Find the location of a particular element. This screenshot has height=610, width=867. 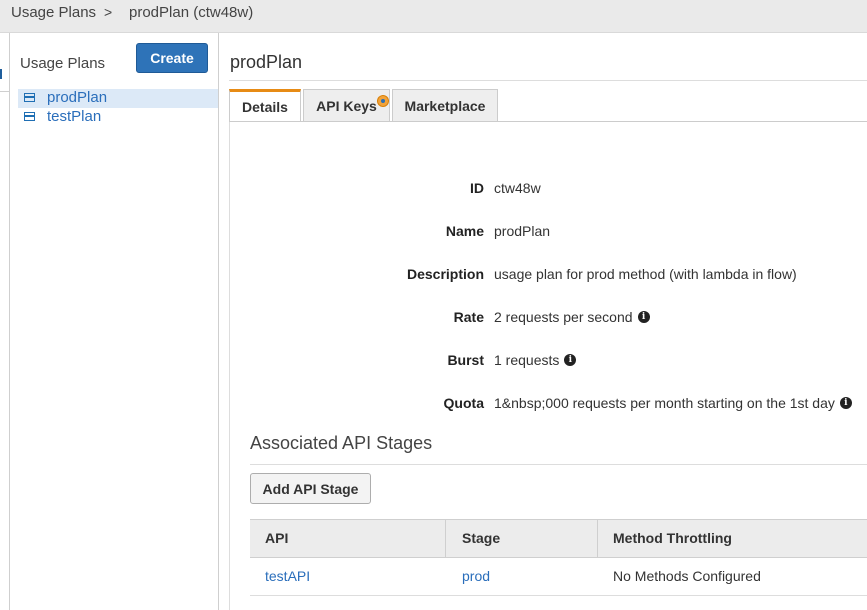

burst-label: Burst is located at coordinates (465, 360).